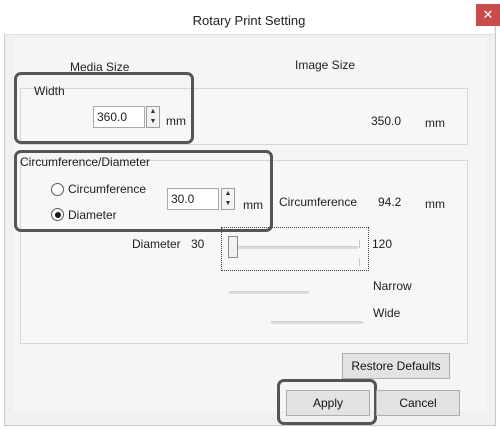 The height and width of the screenshot is (430, 500). I want to click on slider-thumb, so click(233, 247).